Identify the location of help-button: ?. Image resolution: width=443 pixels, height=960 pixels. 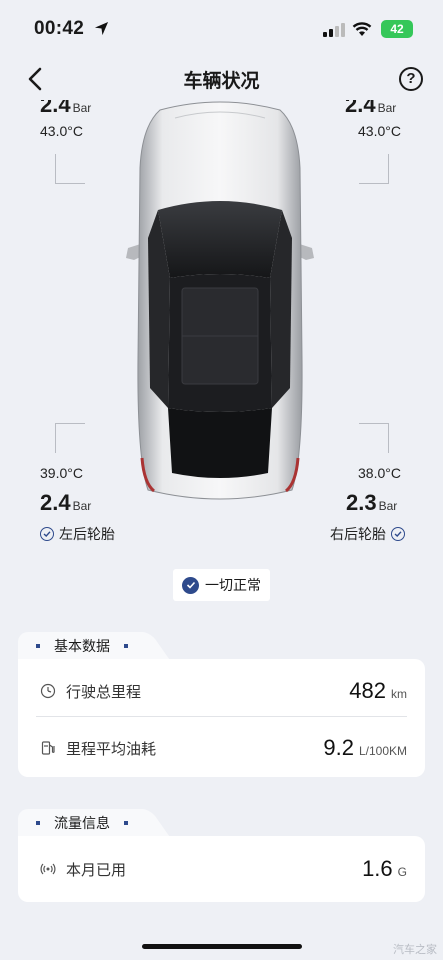
(411, 79).